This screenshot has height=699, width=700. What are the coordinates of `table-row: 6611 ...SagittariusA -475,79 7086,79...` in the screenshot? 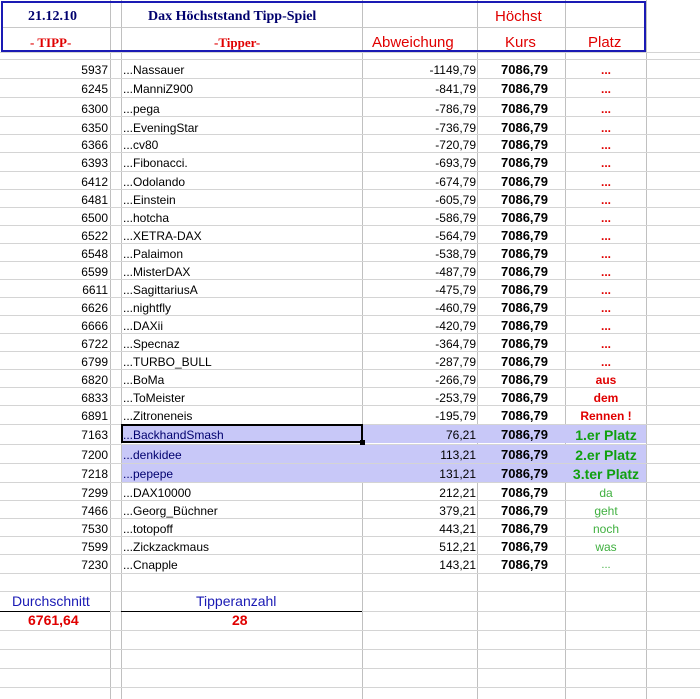 It's located at (350, 289).